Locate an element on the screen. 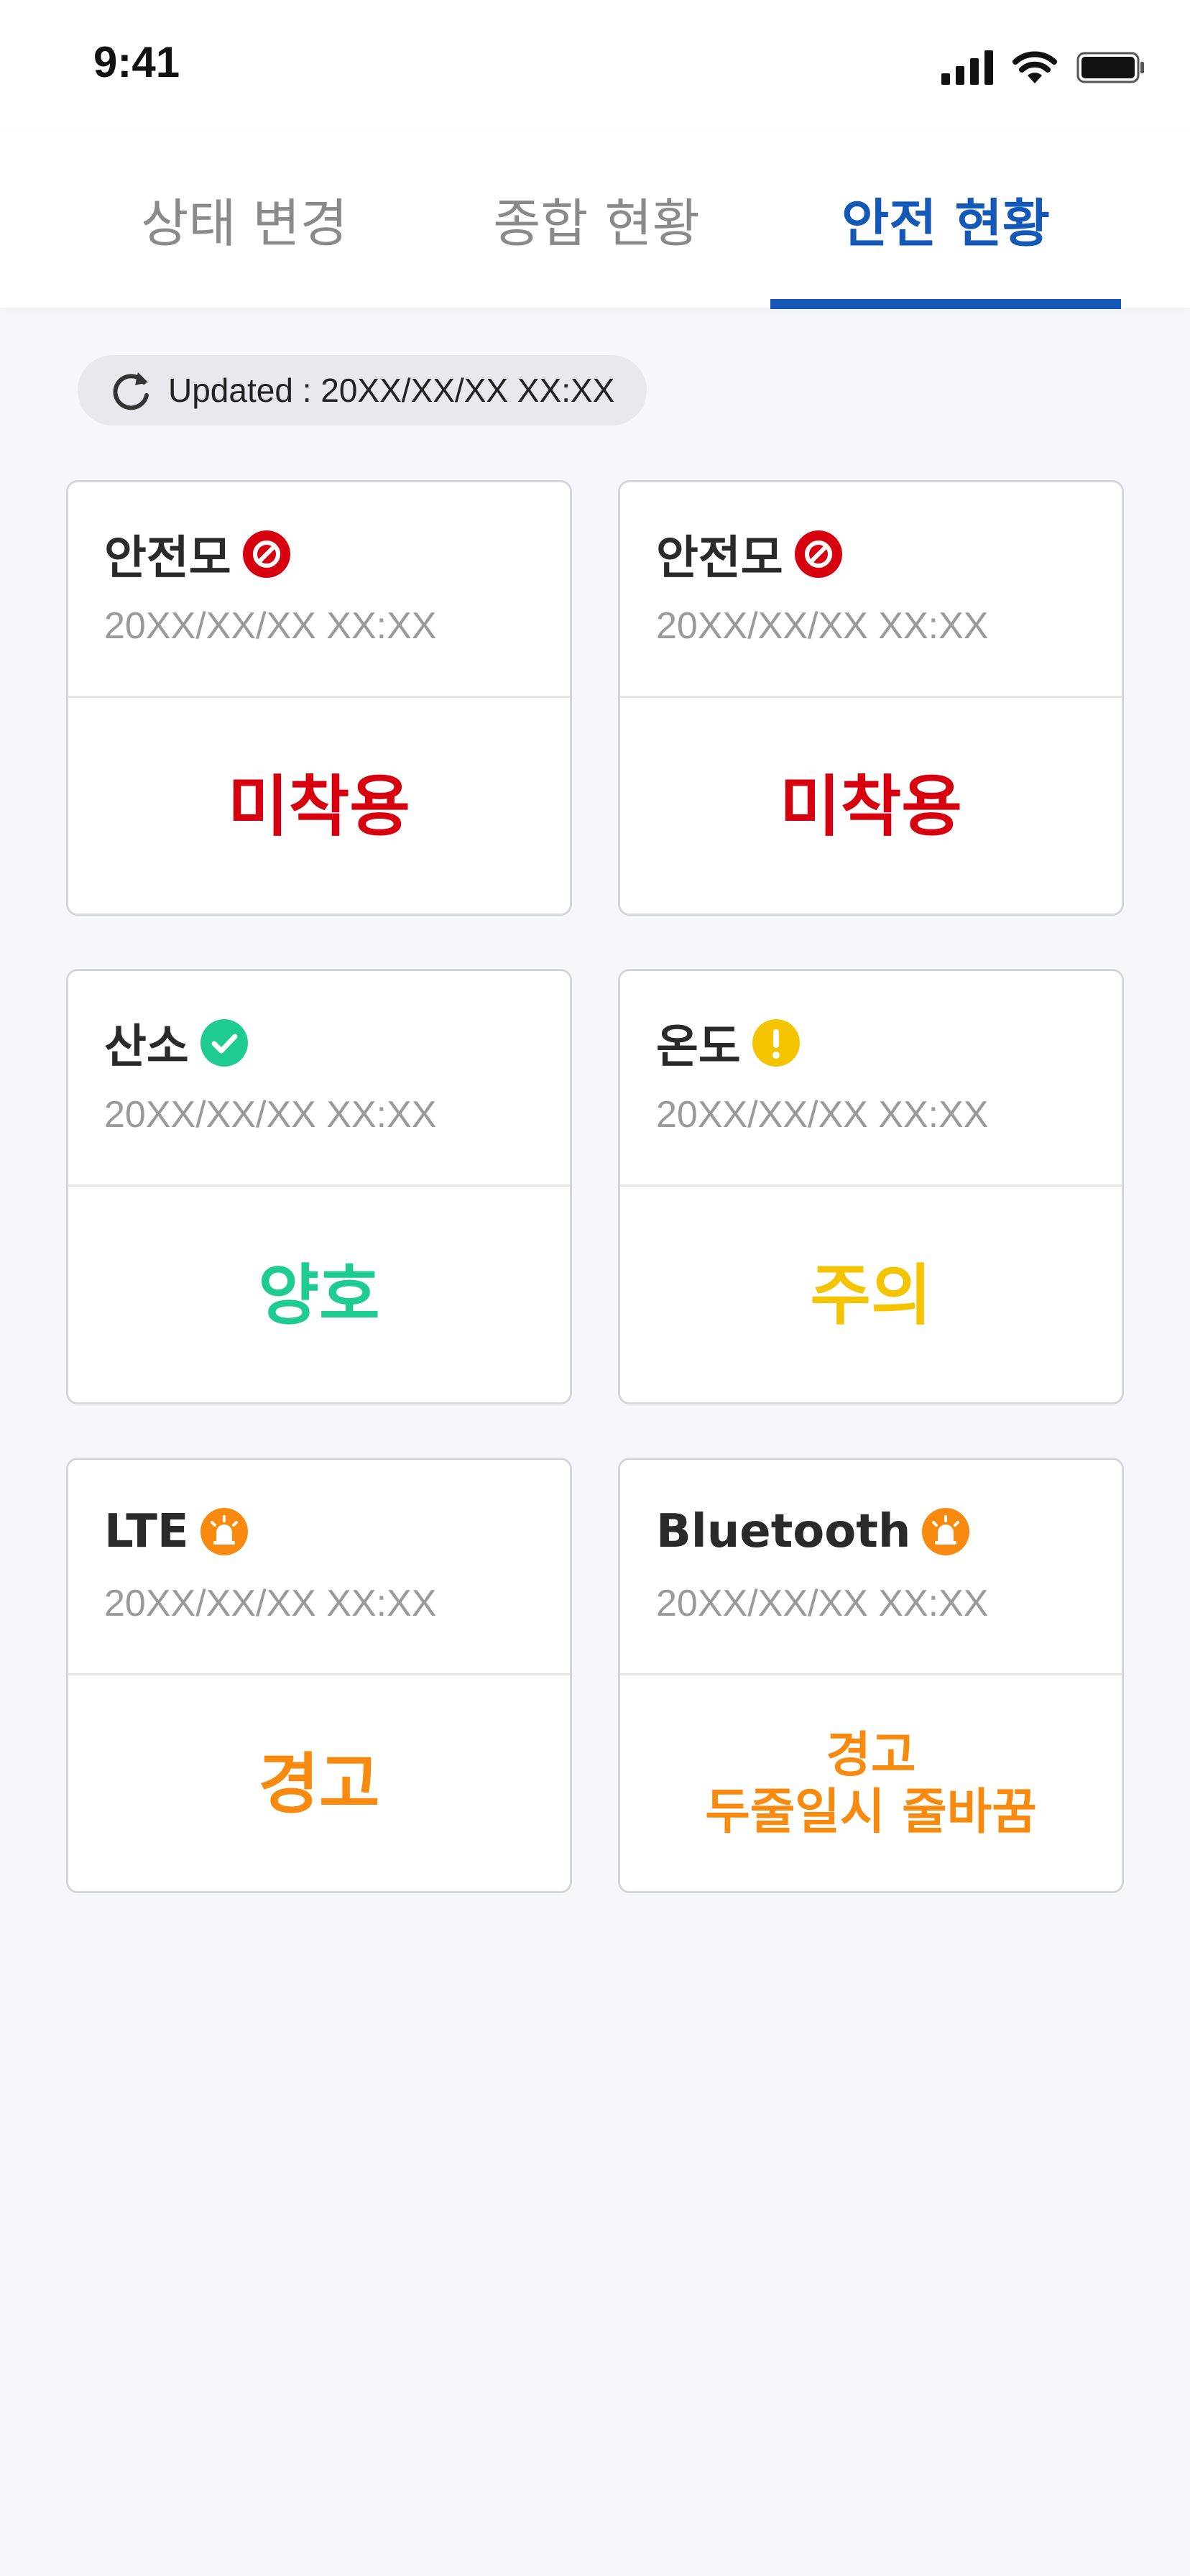  safety-card: Bluetooth 20XX/XX/XX XX:XX 경고 두줄일시 줄바꿈 is located at coordinates (871, 1675).